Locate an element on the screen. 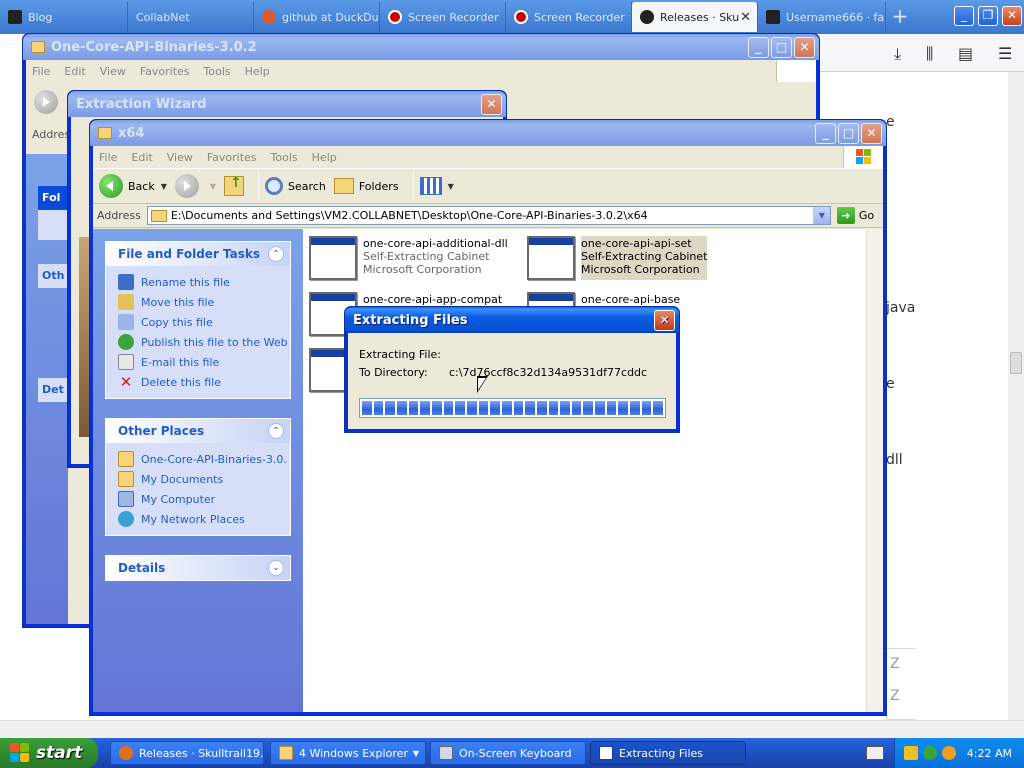 The height and width of the screenshot is (768, 1024). window-titlebar: Extraction Wizard ✕ is located at coordinates (287, 104).